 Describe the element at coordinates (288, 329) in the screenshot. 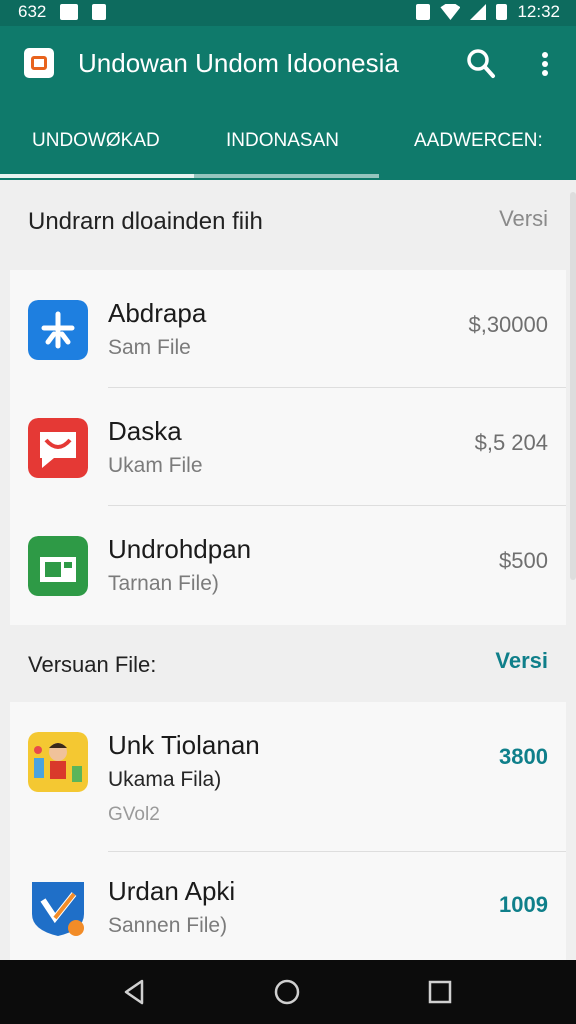

I see `list-item: Abdrapa Sam File $,30000` at that location.